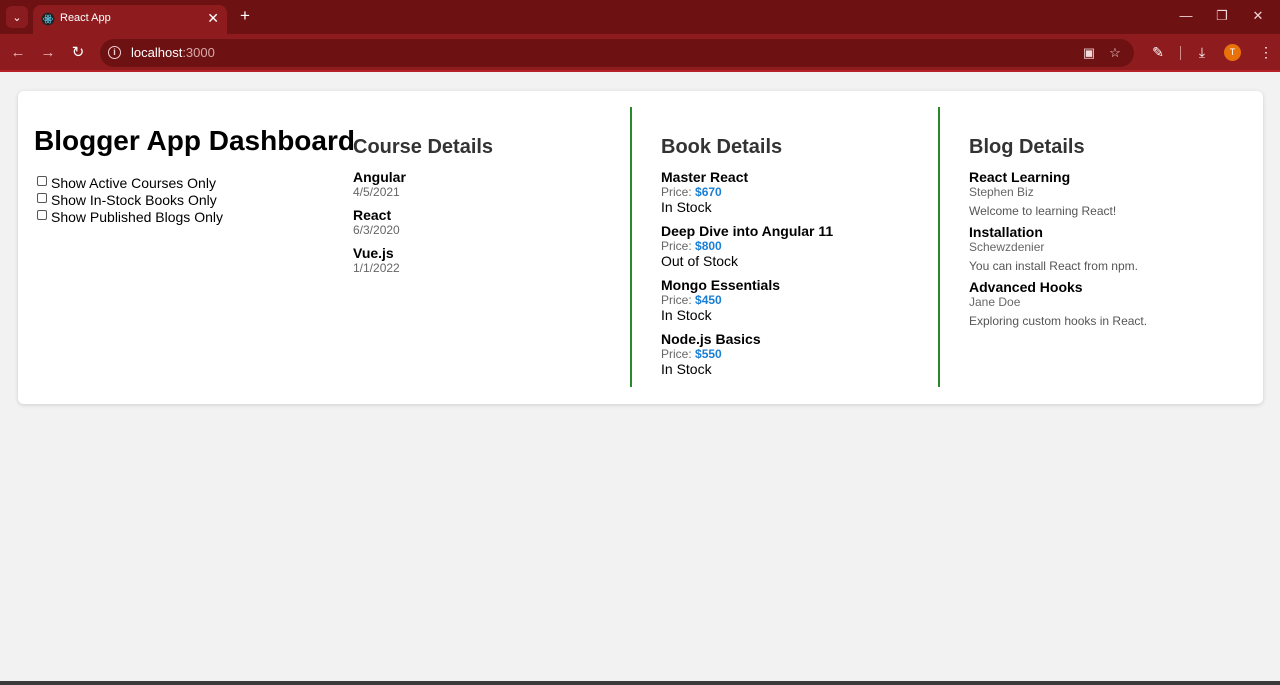 This screenshot has height=685, width=1280. What do you see at coordinates (1089, 53) in the screenshot?
I see `install-app-icon: ▣` at bounding box center [1089, 53].